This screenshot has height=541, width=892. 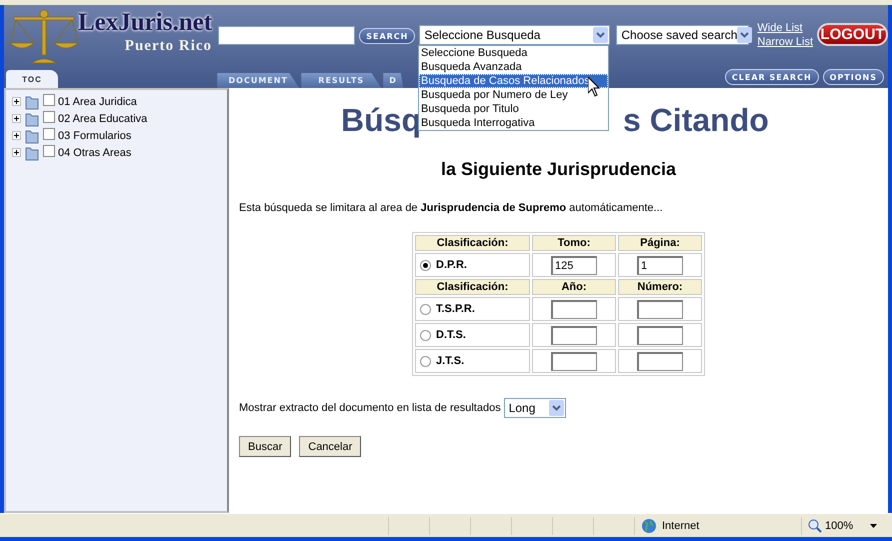 I want to click on page-heading: s Citando, so click(x=696, y=120).